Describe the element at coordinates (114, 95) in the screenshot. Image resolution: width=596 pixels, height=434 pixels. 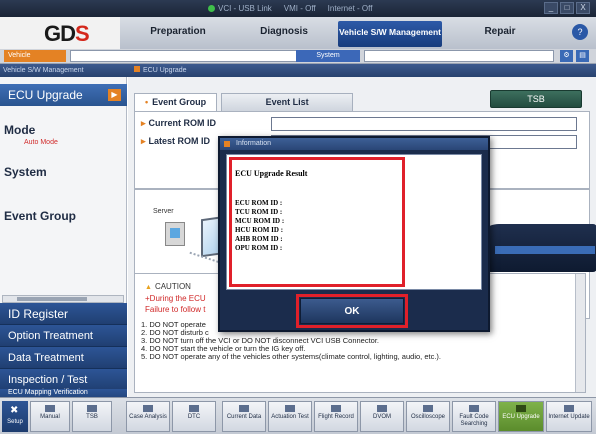
I see `chevron-right-icon: ▶` at that location.